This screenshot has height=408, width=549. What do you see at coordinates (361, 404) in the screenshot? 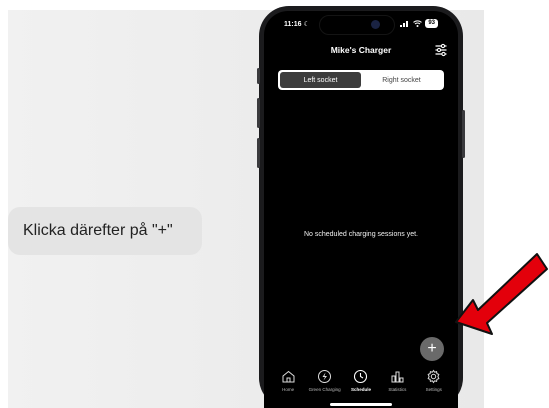
I see `home-indicator` at bounding box center [361, 404].